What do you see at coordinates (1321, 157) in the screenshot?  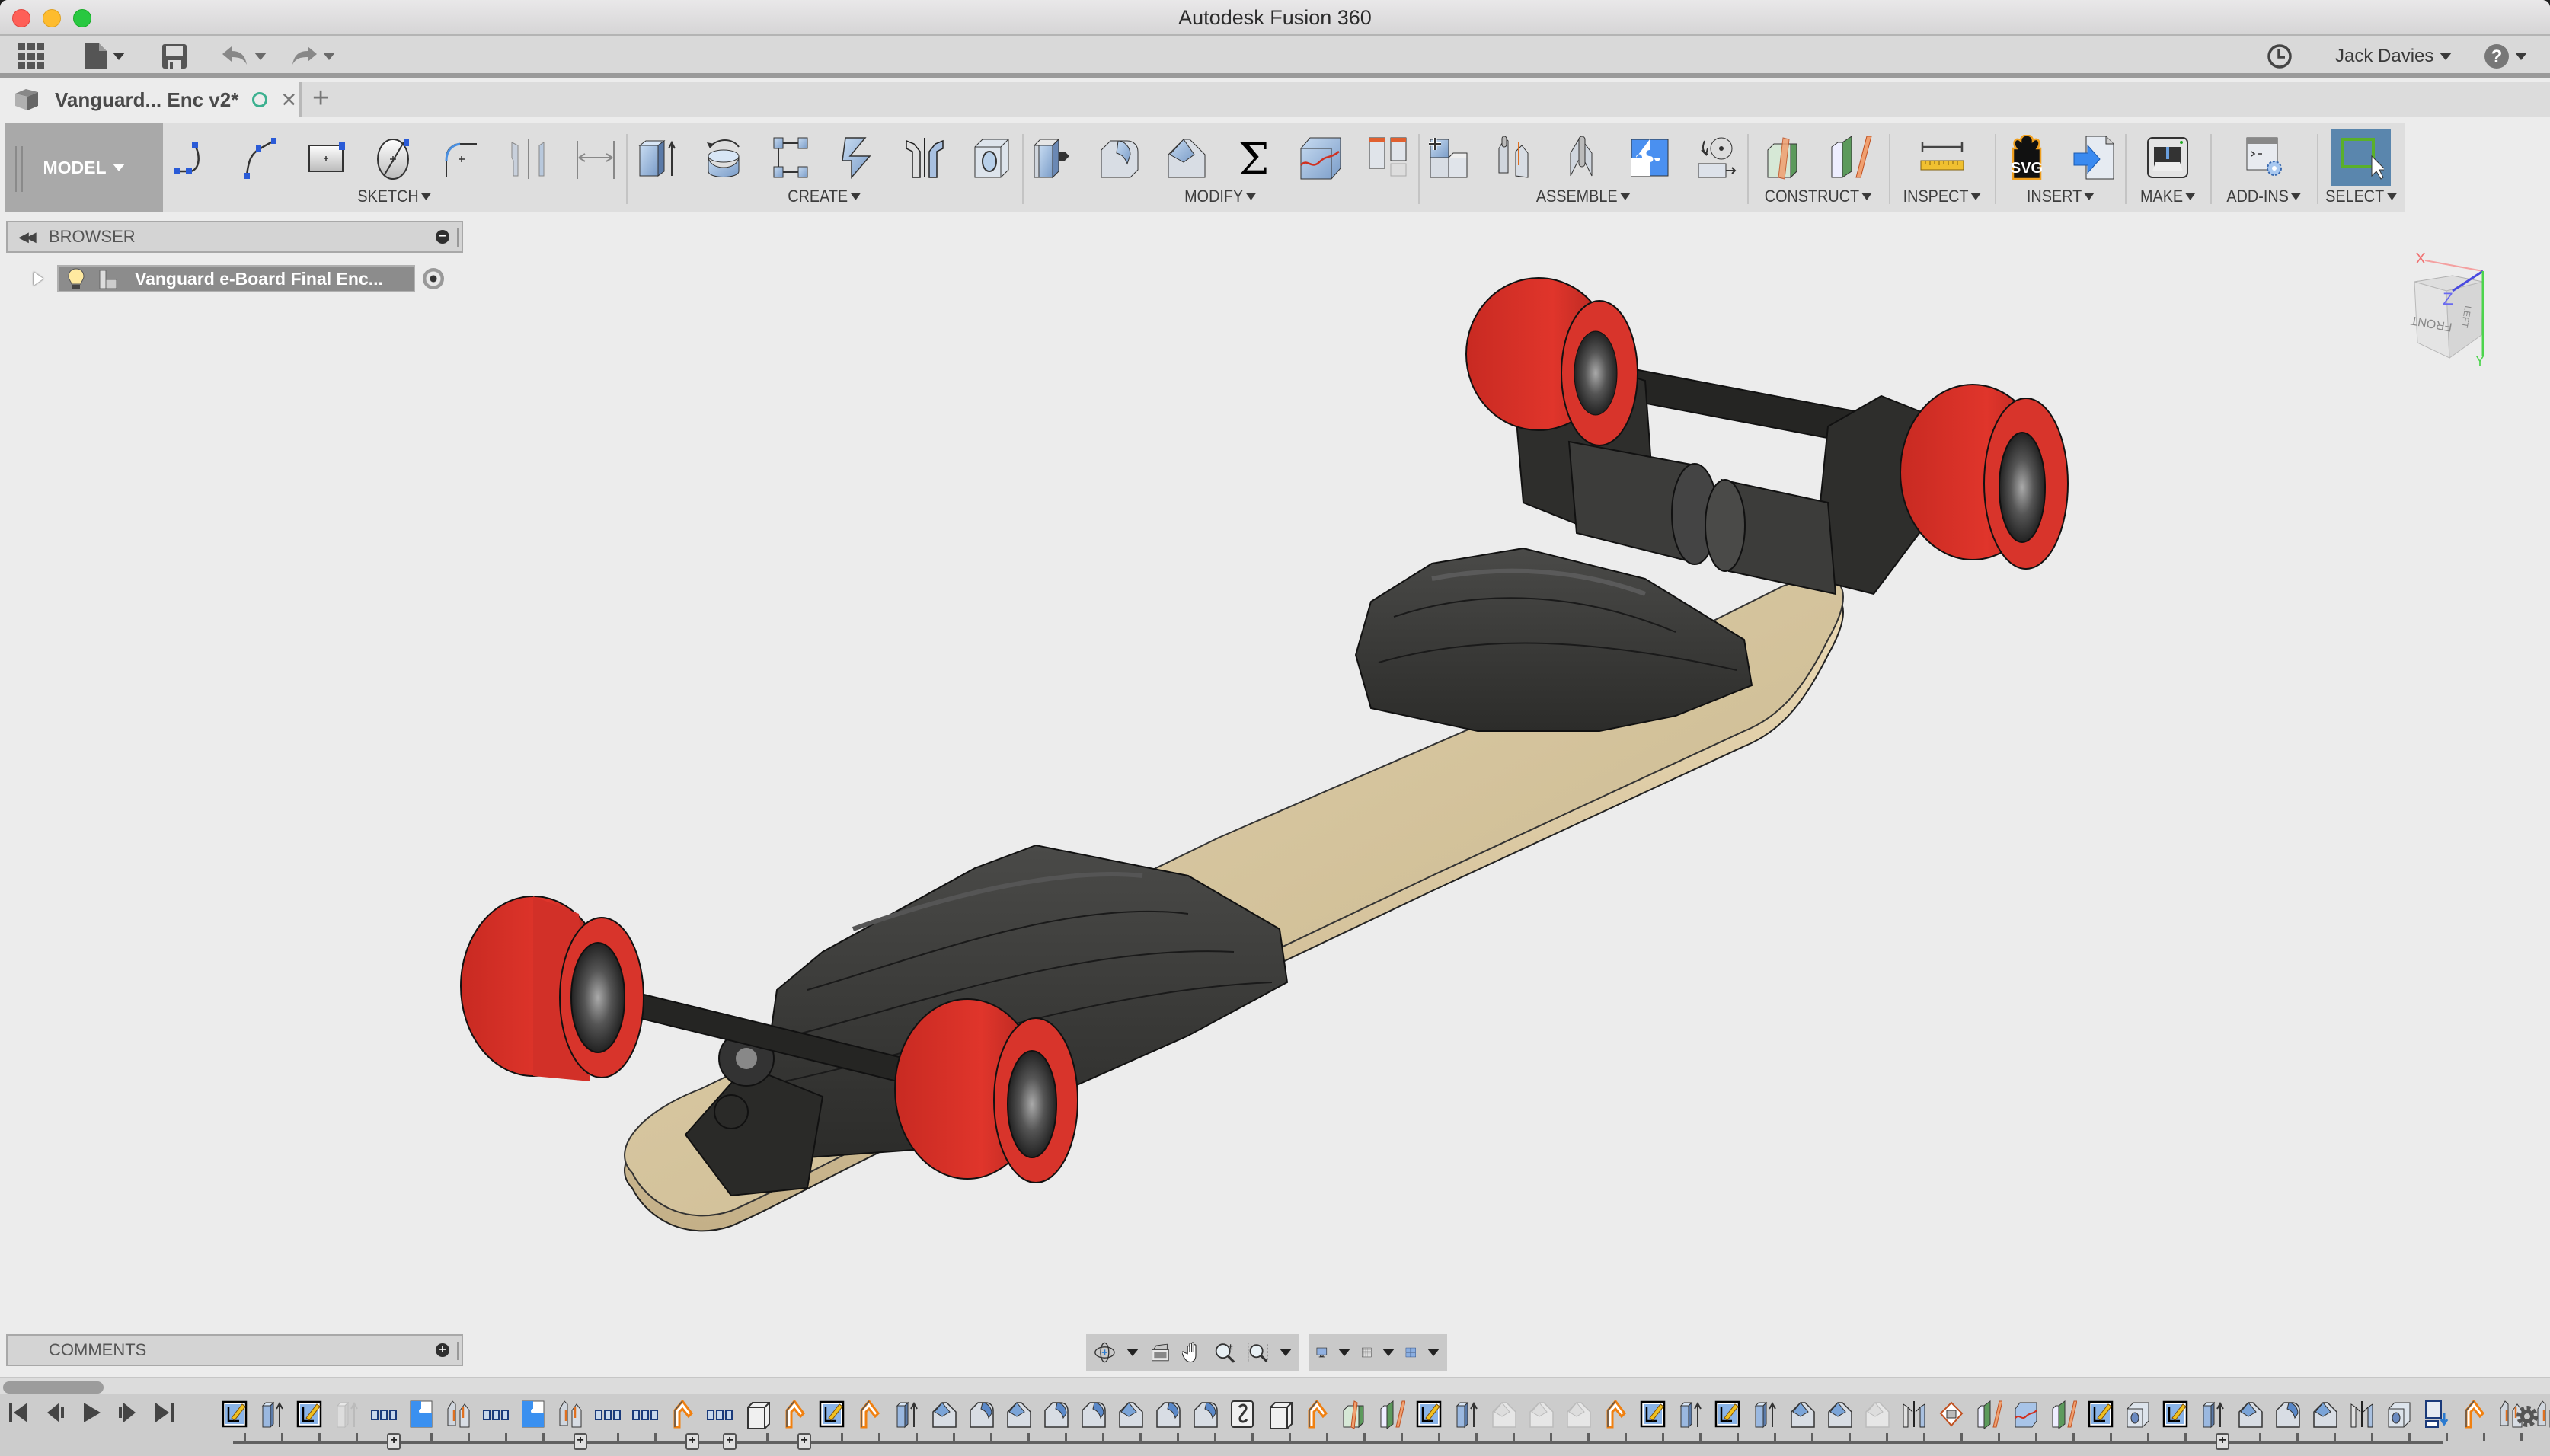 I see `split-face-icon` at bounding box center [1321, 157].